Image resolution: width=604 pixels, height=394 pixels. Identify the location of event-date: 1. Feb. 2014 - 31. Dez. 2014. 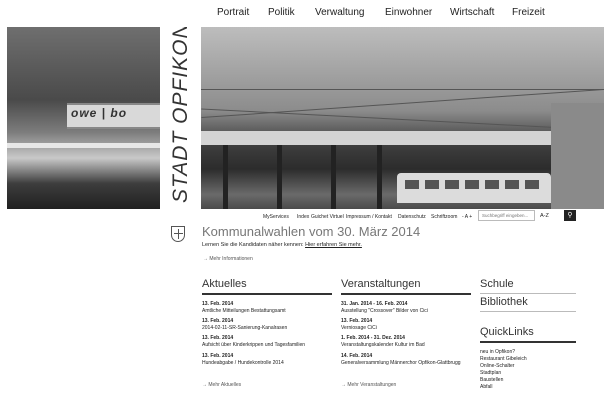
(373, 338).